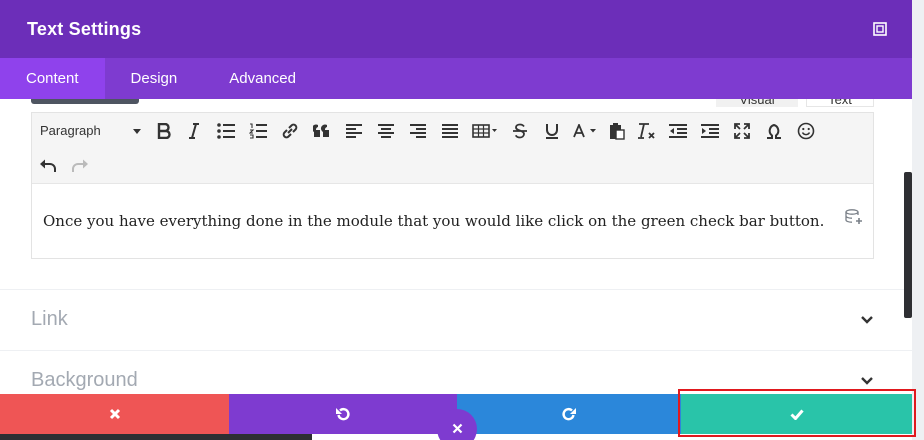  Describe the element at coordinates (290, 131) in the screenshot. I see `link-icon` at that location.